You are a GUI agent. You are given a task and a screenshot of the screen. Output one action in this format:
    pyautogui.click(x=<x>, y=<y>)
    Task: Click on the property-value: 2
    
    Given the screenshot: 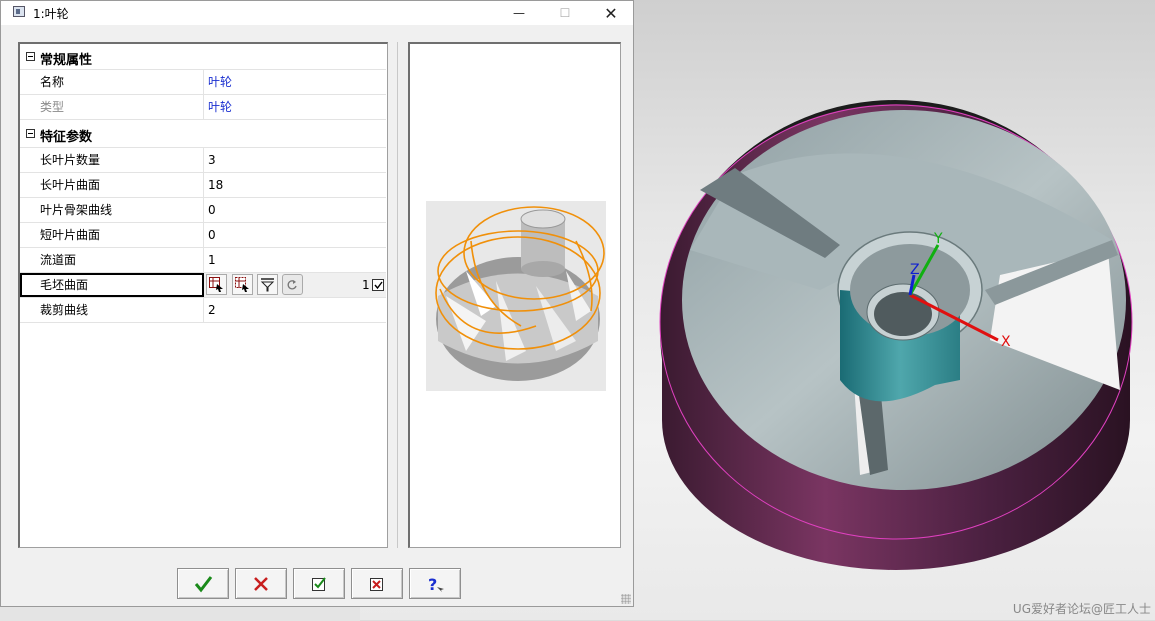 What is the action you would take?
    pyautogui.click(x=212, y=310)
    